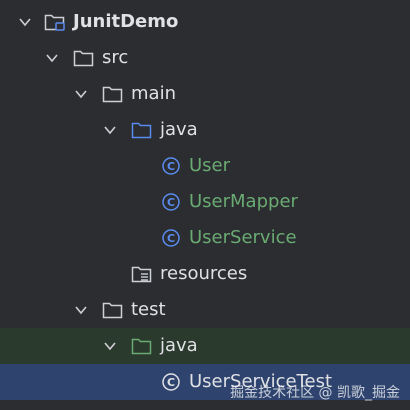  What do you see at coordinates (205, 130) in the screenshot?
I see `tree-node-main-java: java` at bounding box center [205, 130].